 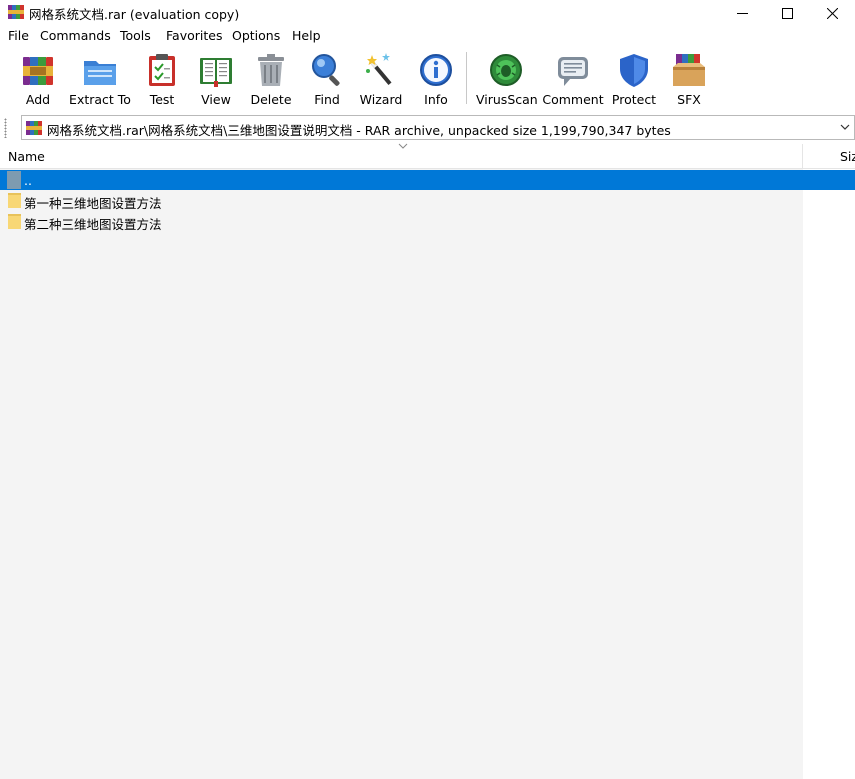 I want to click on find-button: Find, so click(x=327, y=79).